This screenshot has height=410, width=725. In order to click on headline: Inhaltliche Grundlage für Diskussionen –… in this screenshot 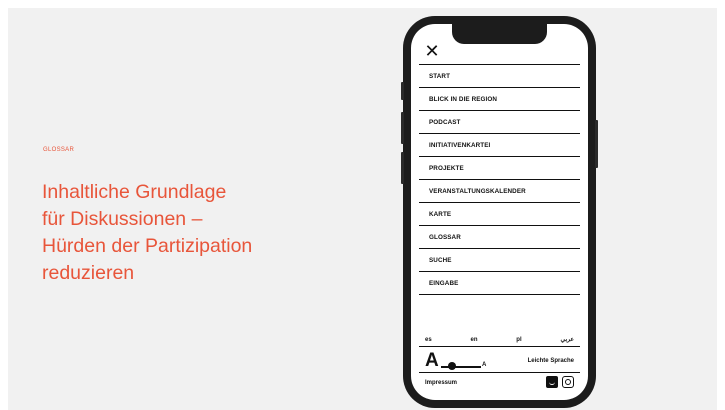, I will do `click(147, 232)`.